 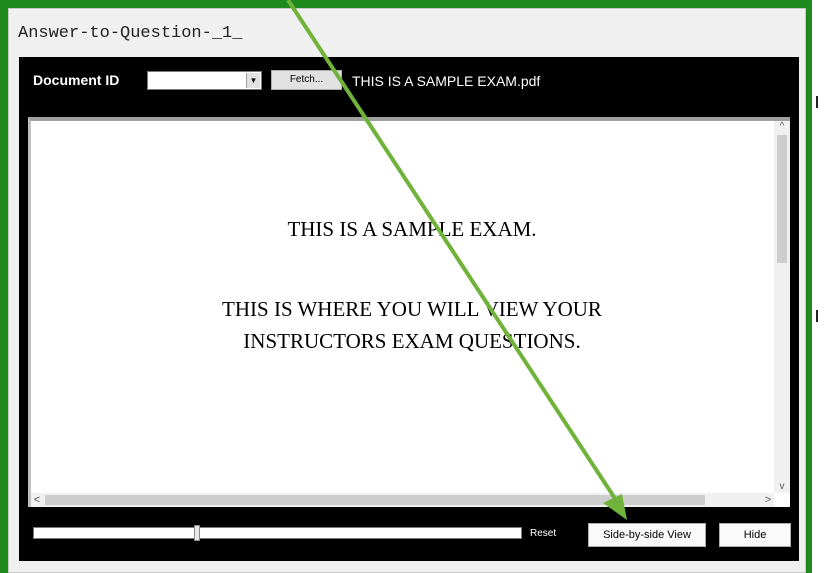 What do you see at coordinates (446, 81) in the screenshot?
I see `document-filename: THIS IS A SAMPLE EXAM.pdf` at bounding box center [446, 81].